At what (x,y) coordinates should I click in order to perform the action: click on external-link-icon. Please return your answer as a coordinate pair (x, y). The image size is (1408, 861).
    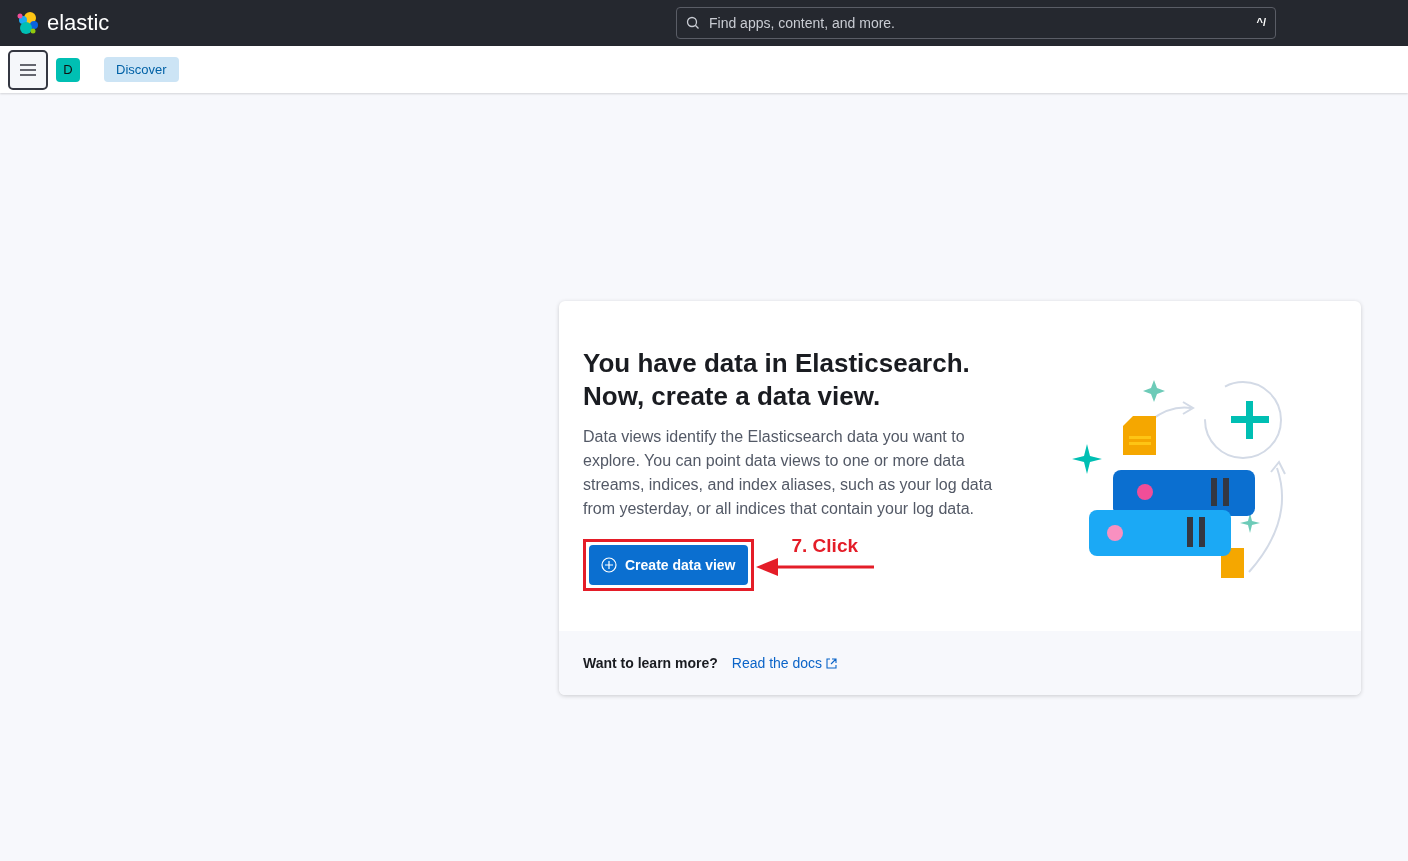
    Looking at the image, I should click on (832, 663).